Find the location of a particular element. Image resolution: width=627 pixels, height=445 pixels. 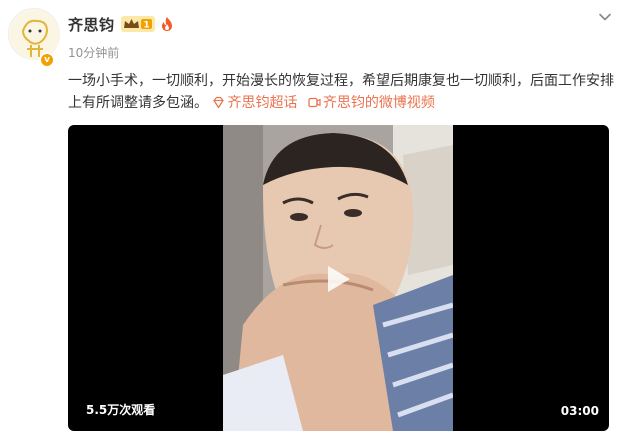

crown-vip-badge-icon: 1 is located at coordinates (137, 24).